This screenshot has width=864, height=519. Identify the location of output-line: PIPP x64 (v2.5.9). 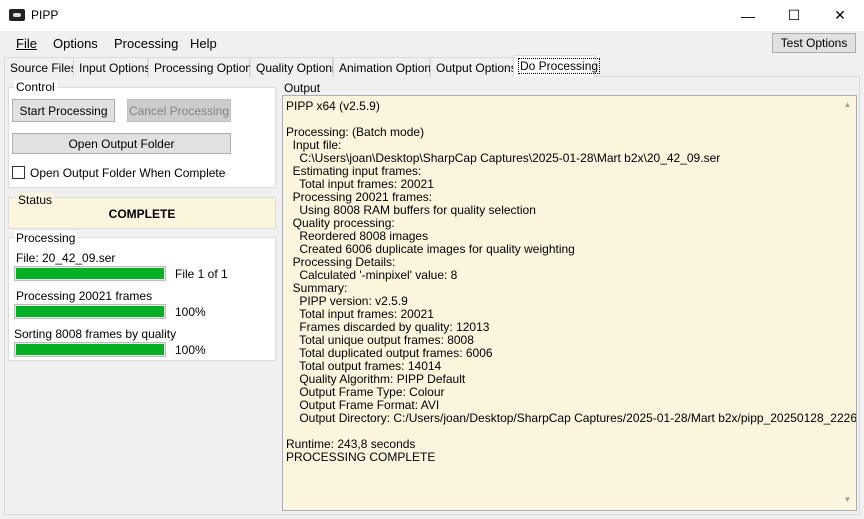
(333, 106).